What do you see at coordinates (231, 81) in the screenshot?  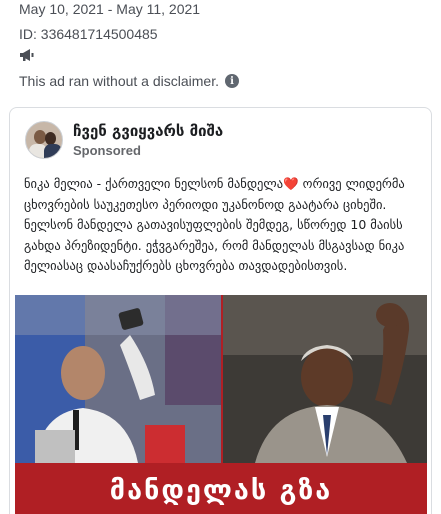 I see `info-icon: i` at bounding box center [231, 81].